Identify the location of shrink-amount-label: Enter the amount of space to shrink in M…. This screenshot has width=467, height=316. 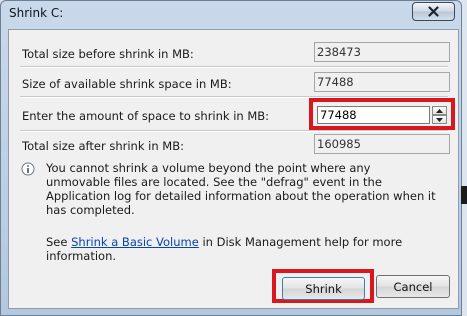
(146, 116).